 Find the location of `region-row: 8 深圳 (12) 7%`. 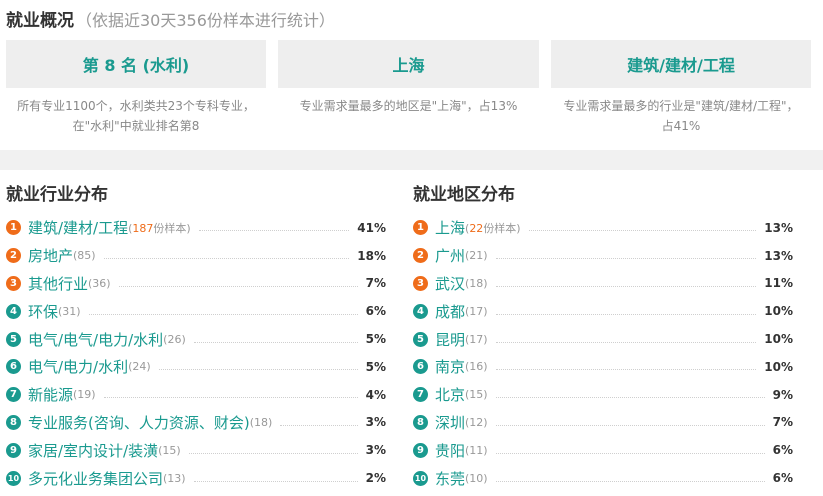

region-row: 8 深圳 (12) 7% is located at coordinates (603, 423).